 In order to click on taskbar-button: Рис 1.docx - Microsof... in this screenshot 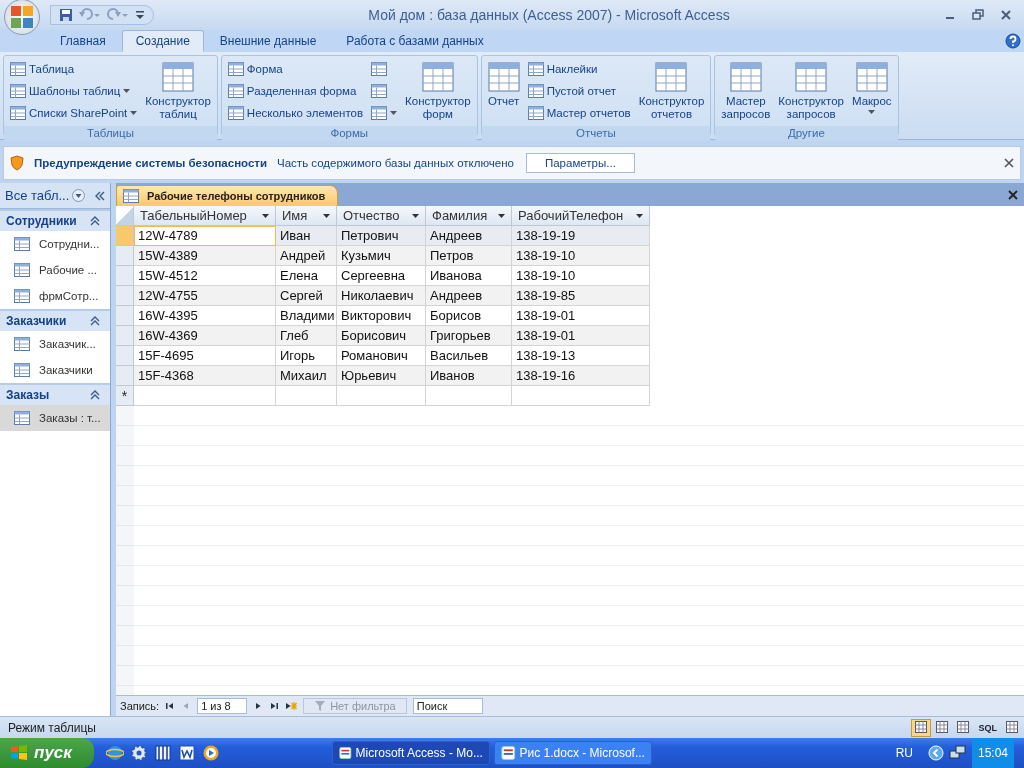, I will do `click(572, 753)`.